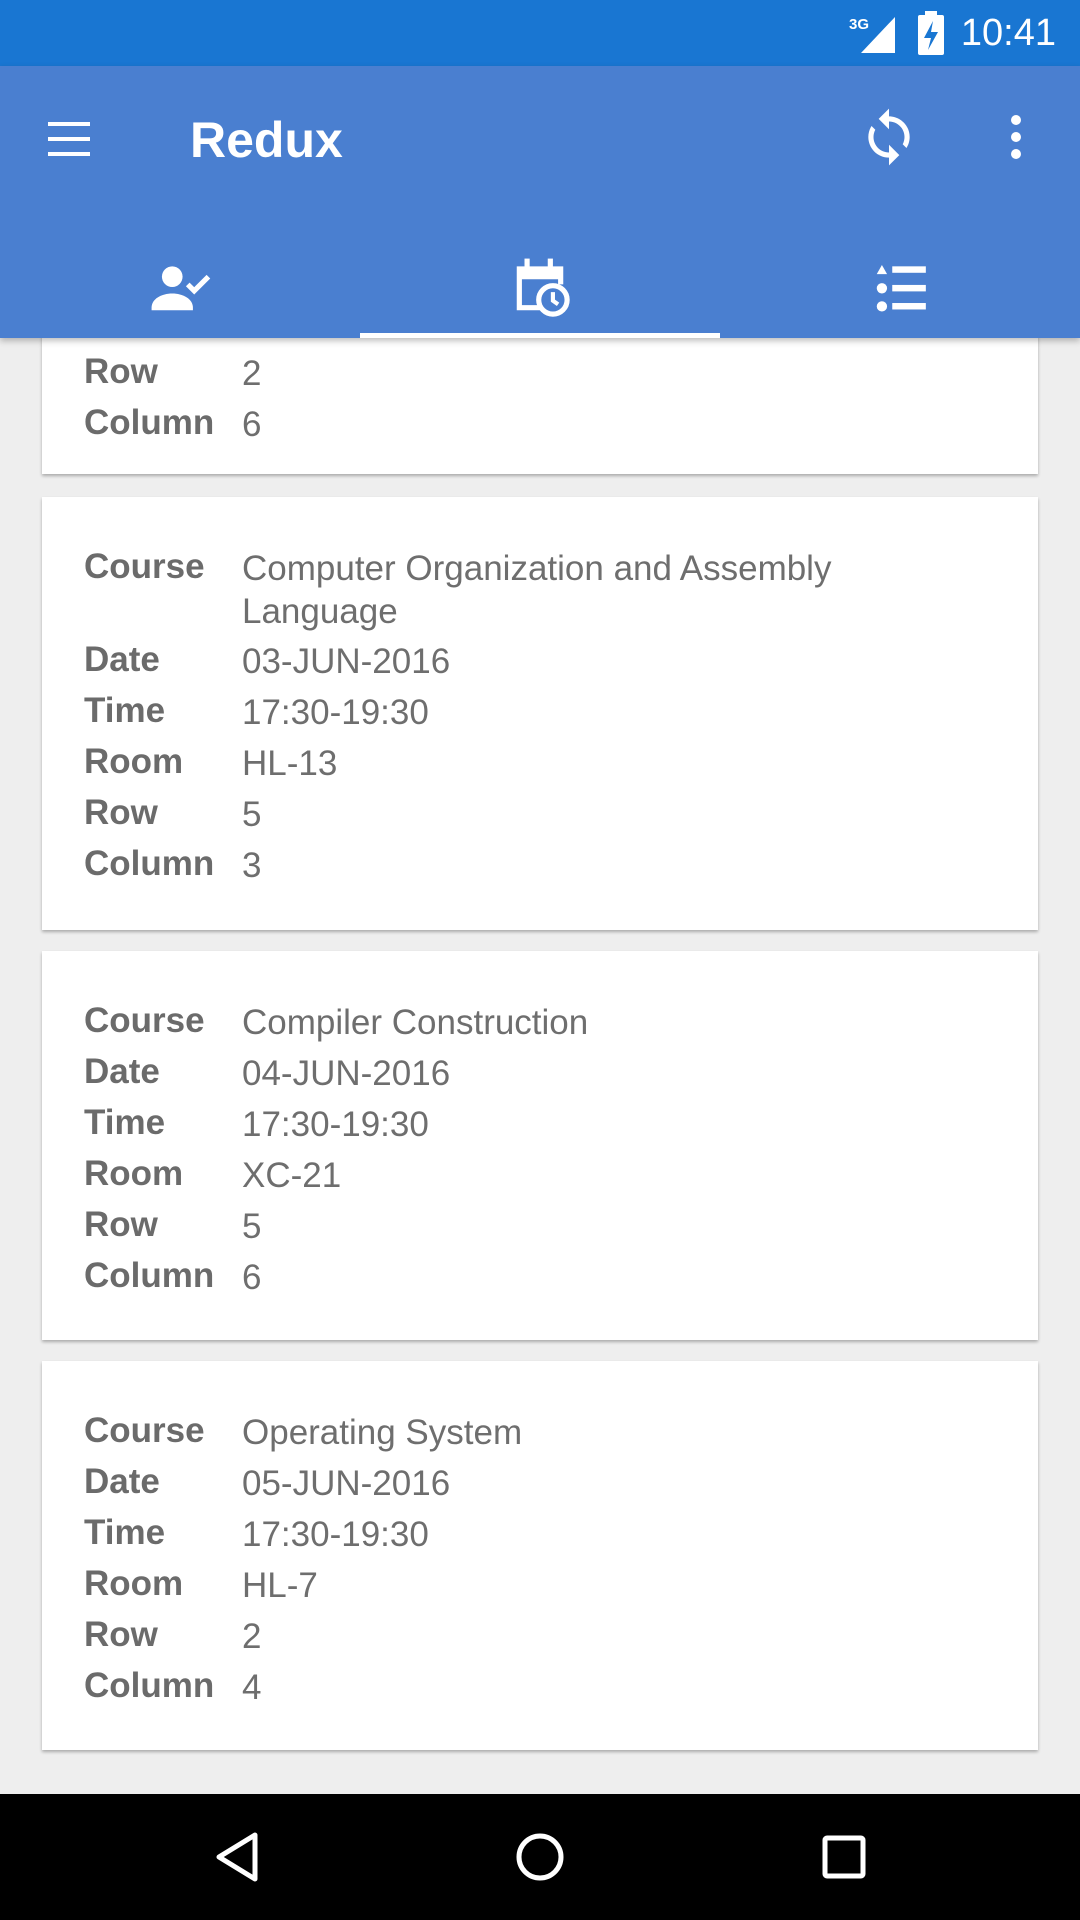 This screenshot has height=1920, width=1080. I want to click on room-value: HL-7, so click(280, 1585).